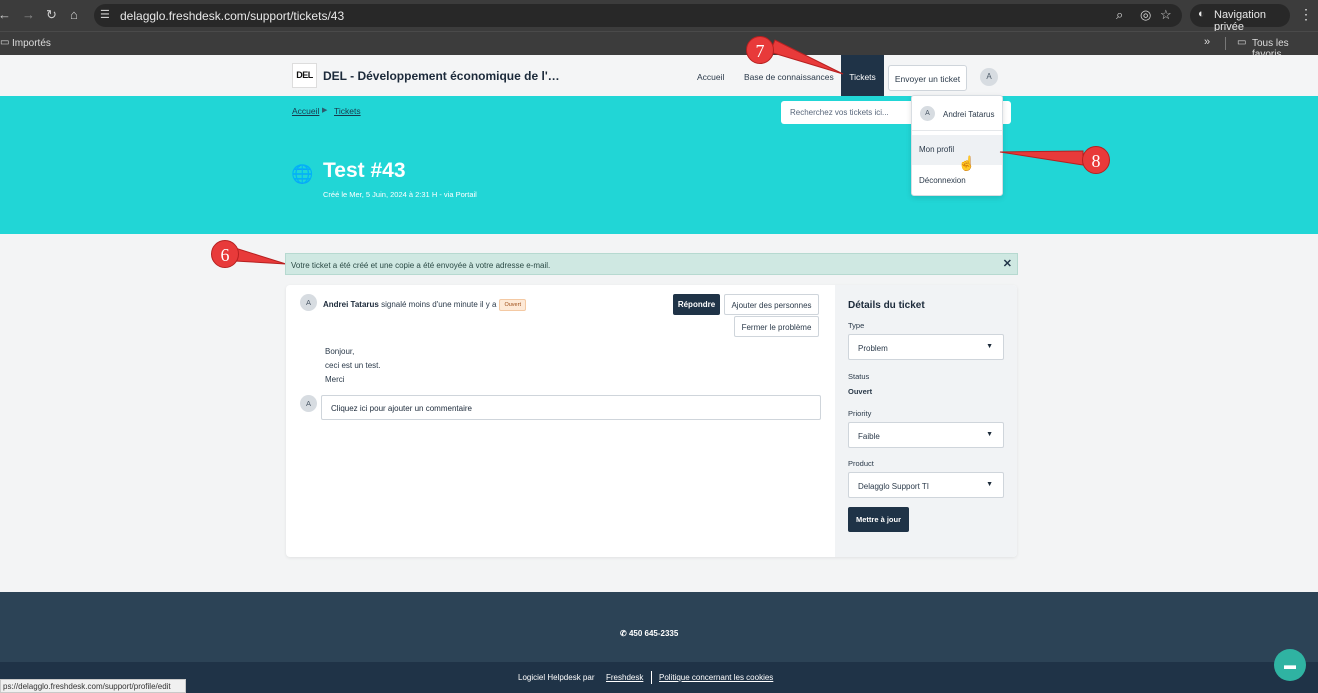  Describe the element at coordinates (859, 376) in the screenshot. I see `status-label: Status` at that location.